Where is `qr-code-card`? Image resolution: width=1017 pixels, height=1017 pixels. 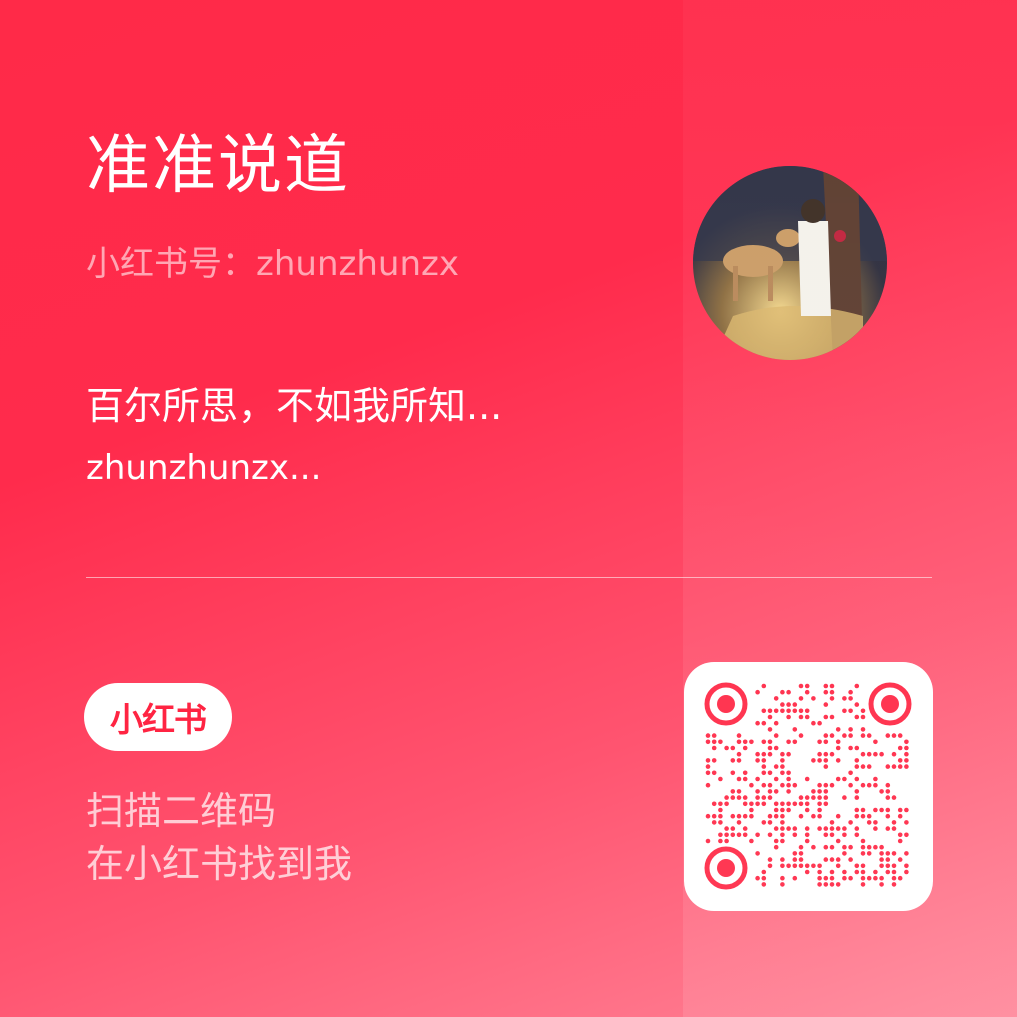
qr-code-card is located at coordinates (808, 786).